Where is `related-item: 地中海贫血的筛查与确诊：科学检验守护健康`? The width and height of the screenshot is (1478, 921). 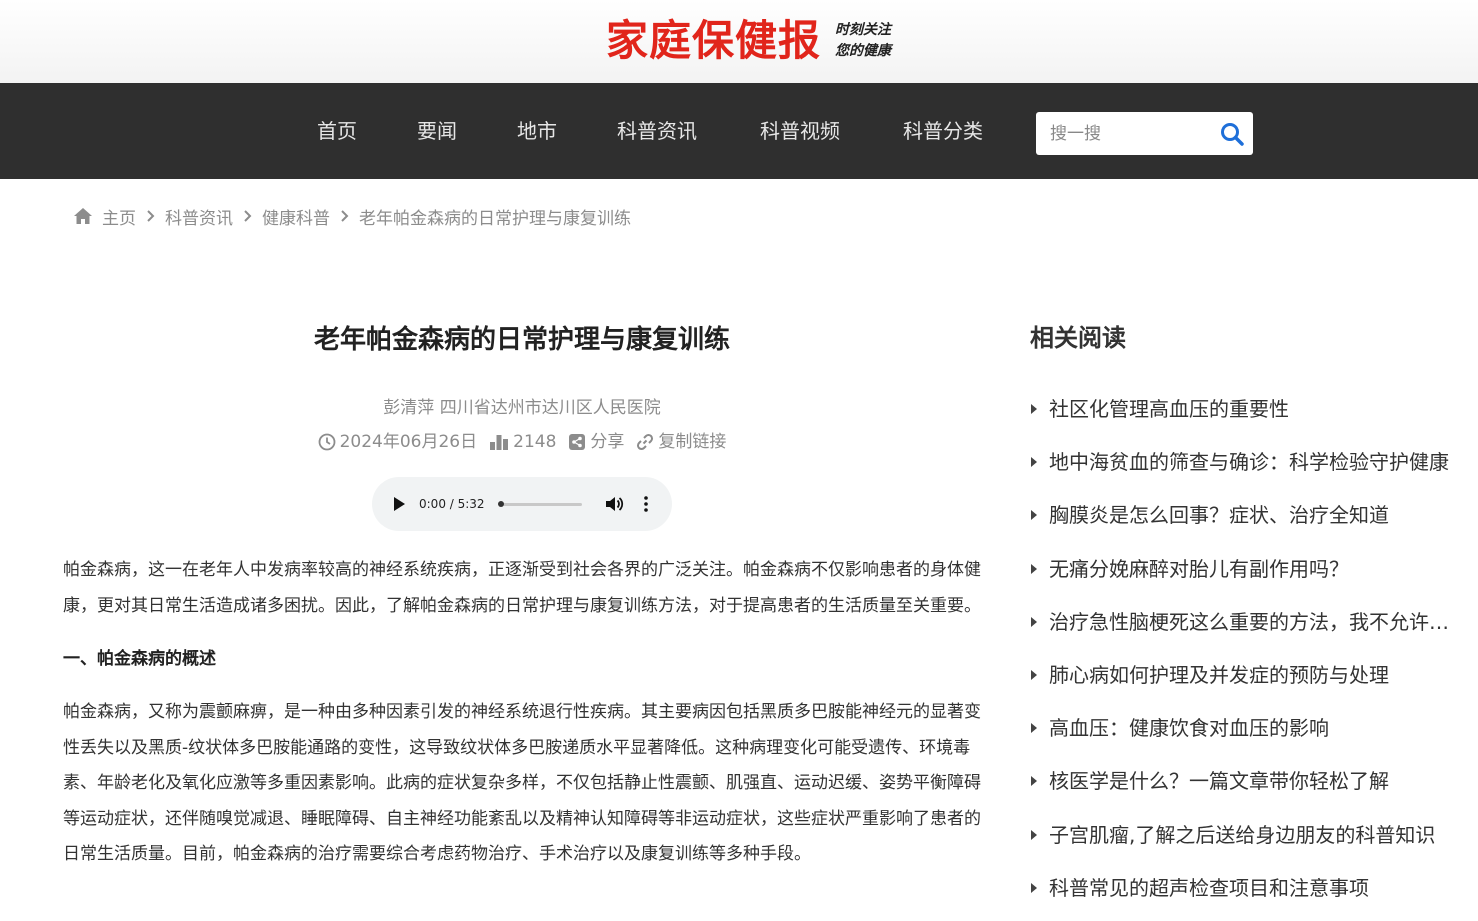 related-item: 地中海贫血的筛查与确诊：科学检验守护健康 is located at coordinates (1245, 474).